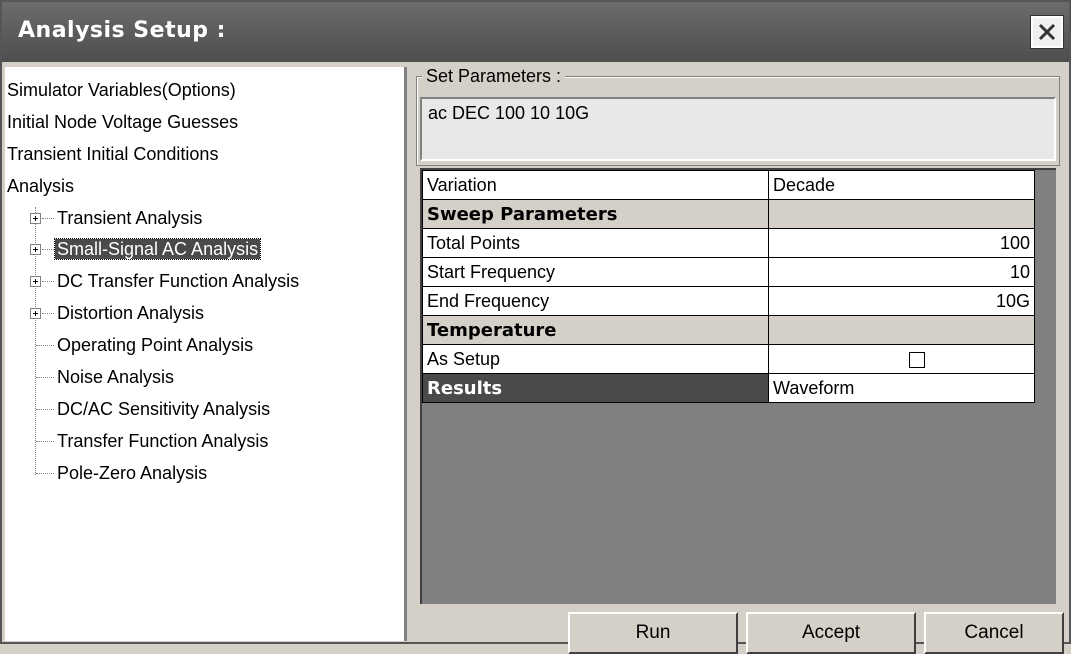 Image resolution: width=1071 pixels, height=654 pixels. I want to click on tree-item-label: Transient Initial Conditions, so click(113, 154).